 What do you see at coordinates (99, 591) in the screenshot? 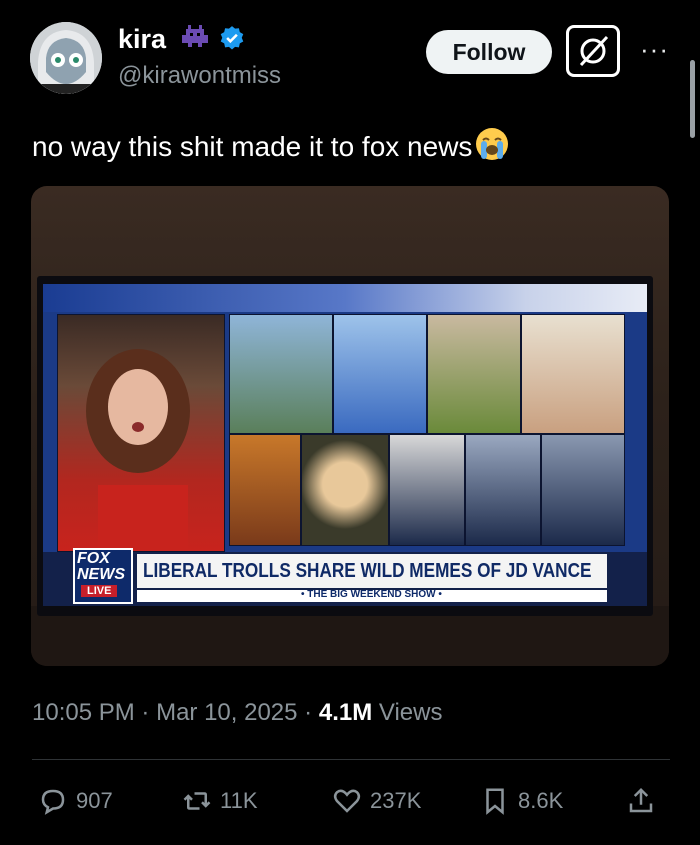
I see `live-badge: LIVE` at bounding box center [99, 591].